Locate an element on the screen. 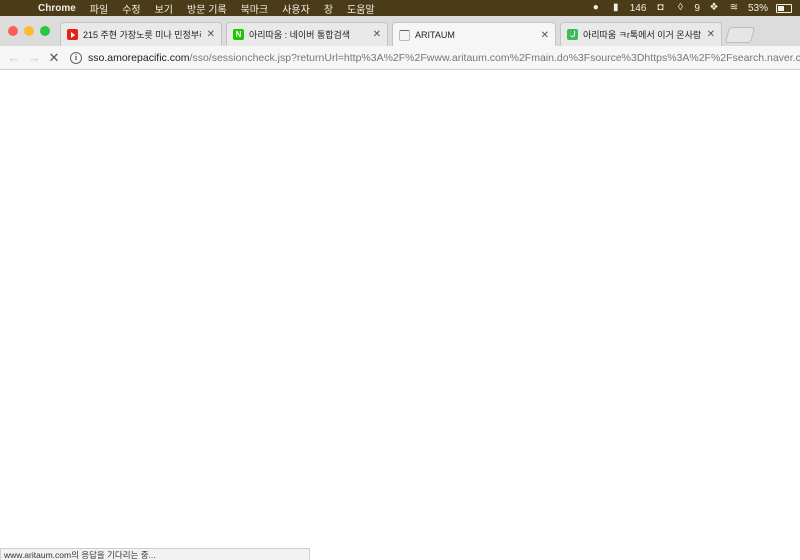  naver-icon: N is located at coordinates (238, 34).